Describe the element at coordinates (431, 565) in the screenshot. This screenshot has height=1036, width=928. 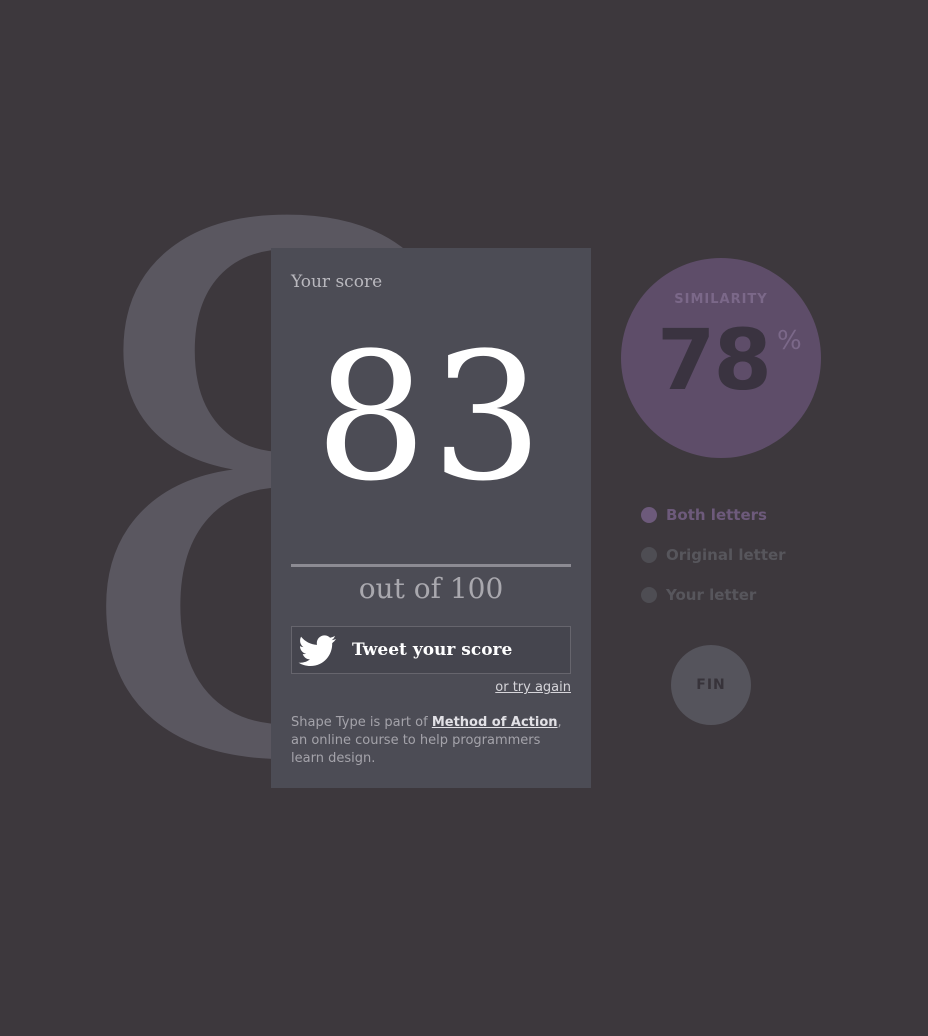
I see `score-divider` at that location.